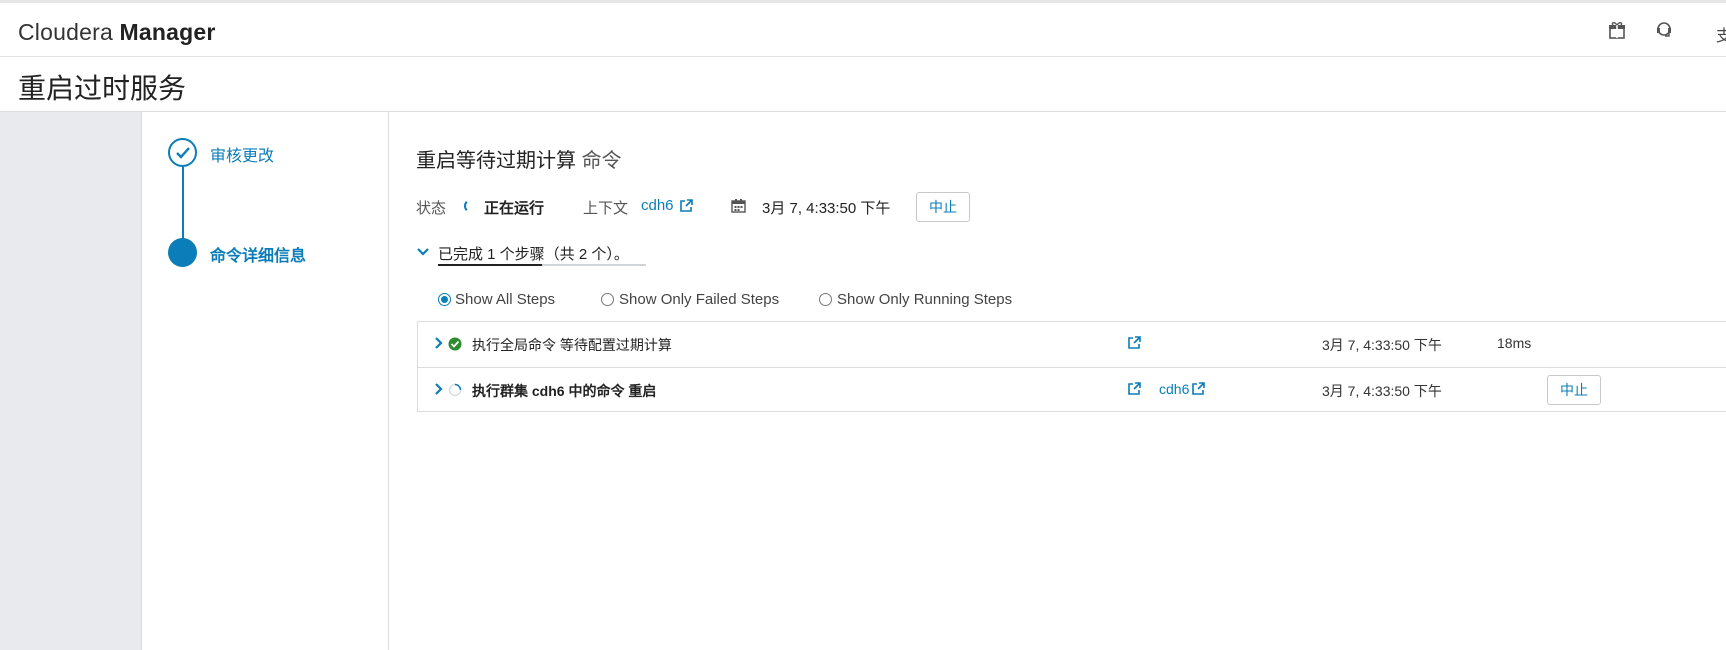  What do you see at coordinates (1514, 343) in the screenshot?
I see `step-duration: 18ms` at bounding box center [1514, 343].